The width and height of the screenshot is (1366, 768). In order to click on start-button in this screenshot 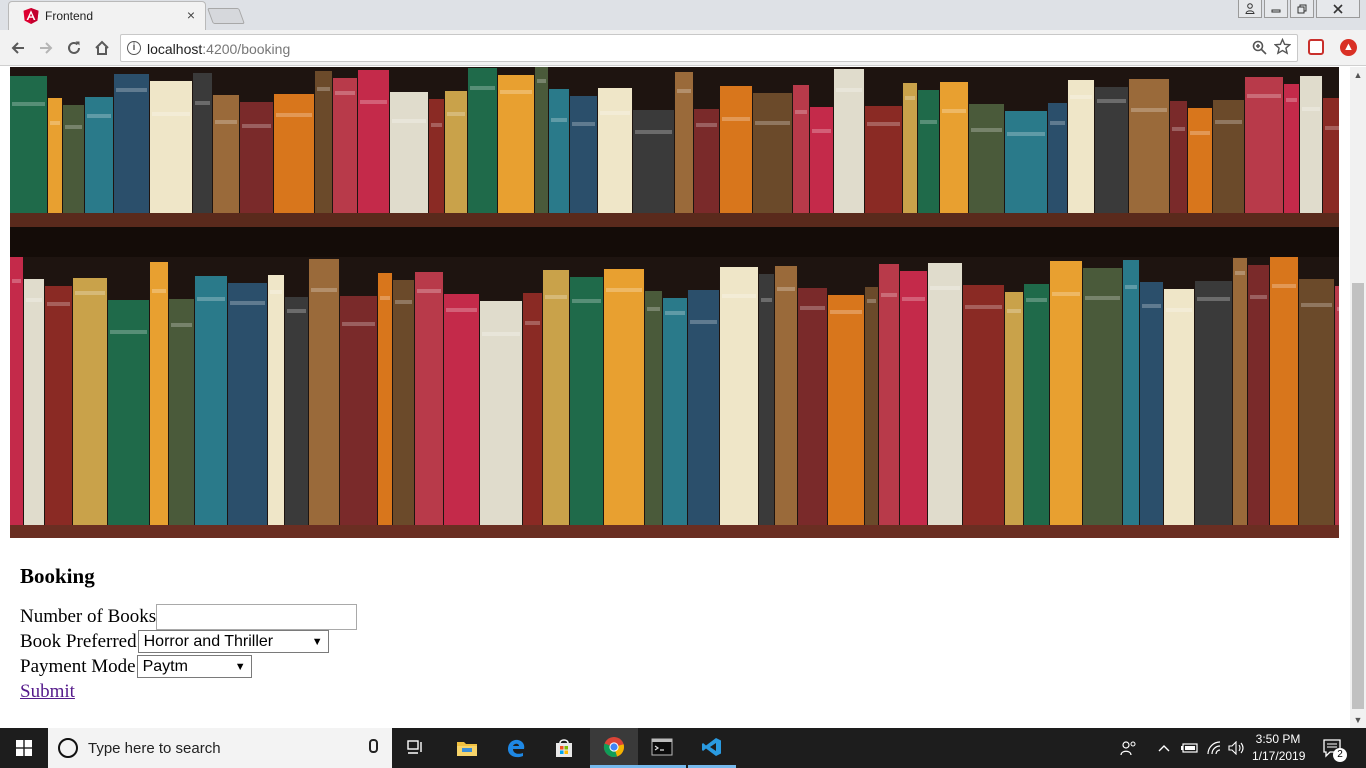, I will do `click(24, 748)`.